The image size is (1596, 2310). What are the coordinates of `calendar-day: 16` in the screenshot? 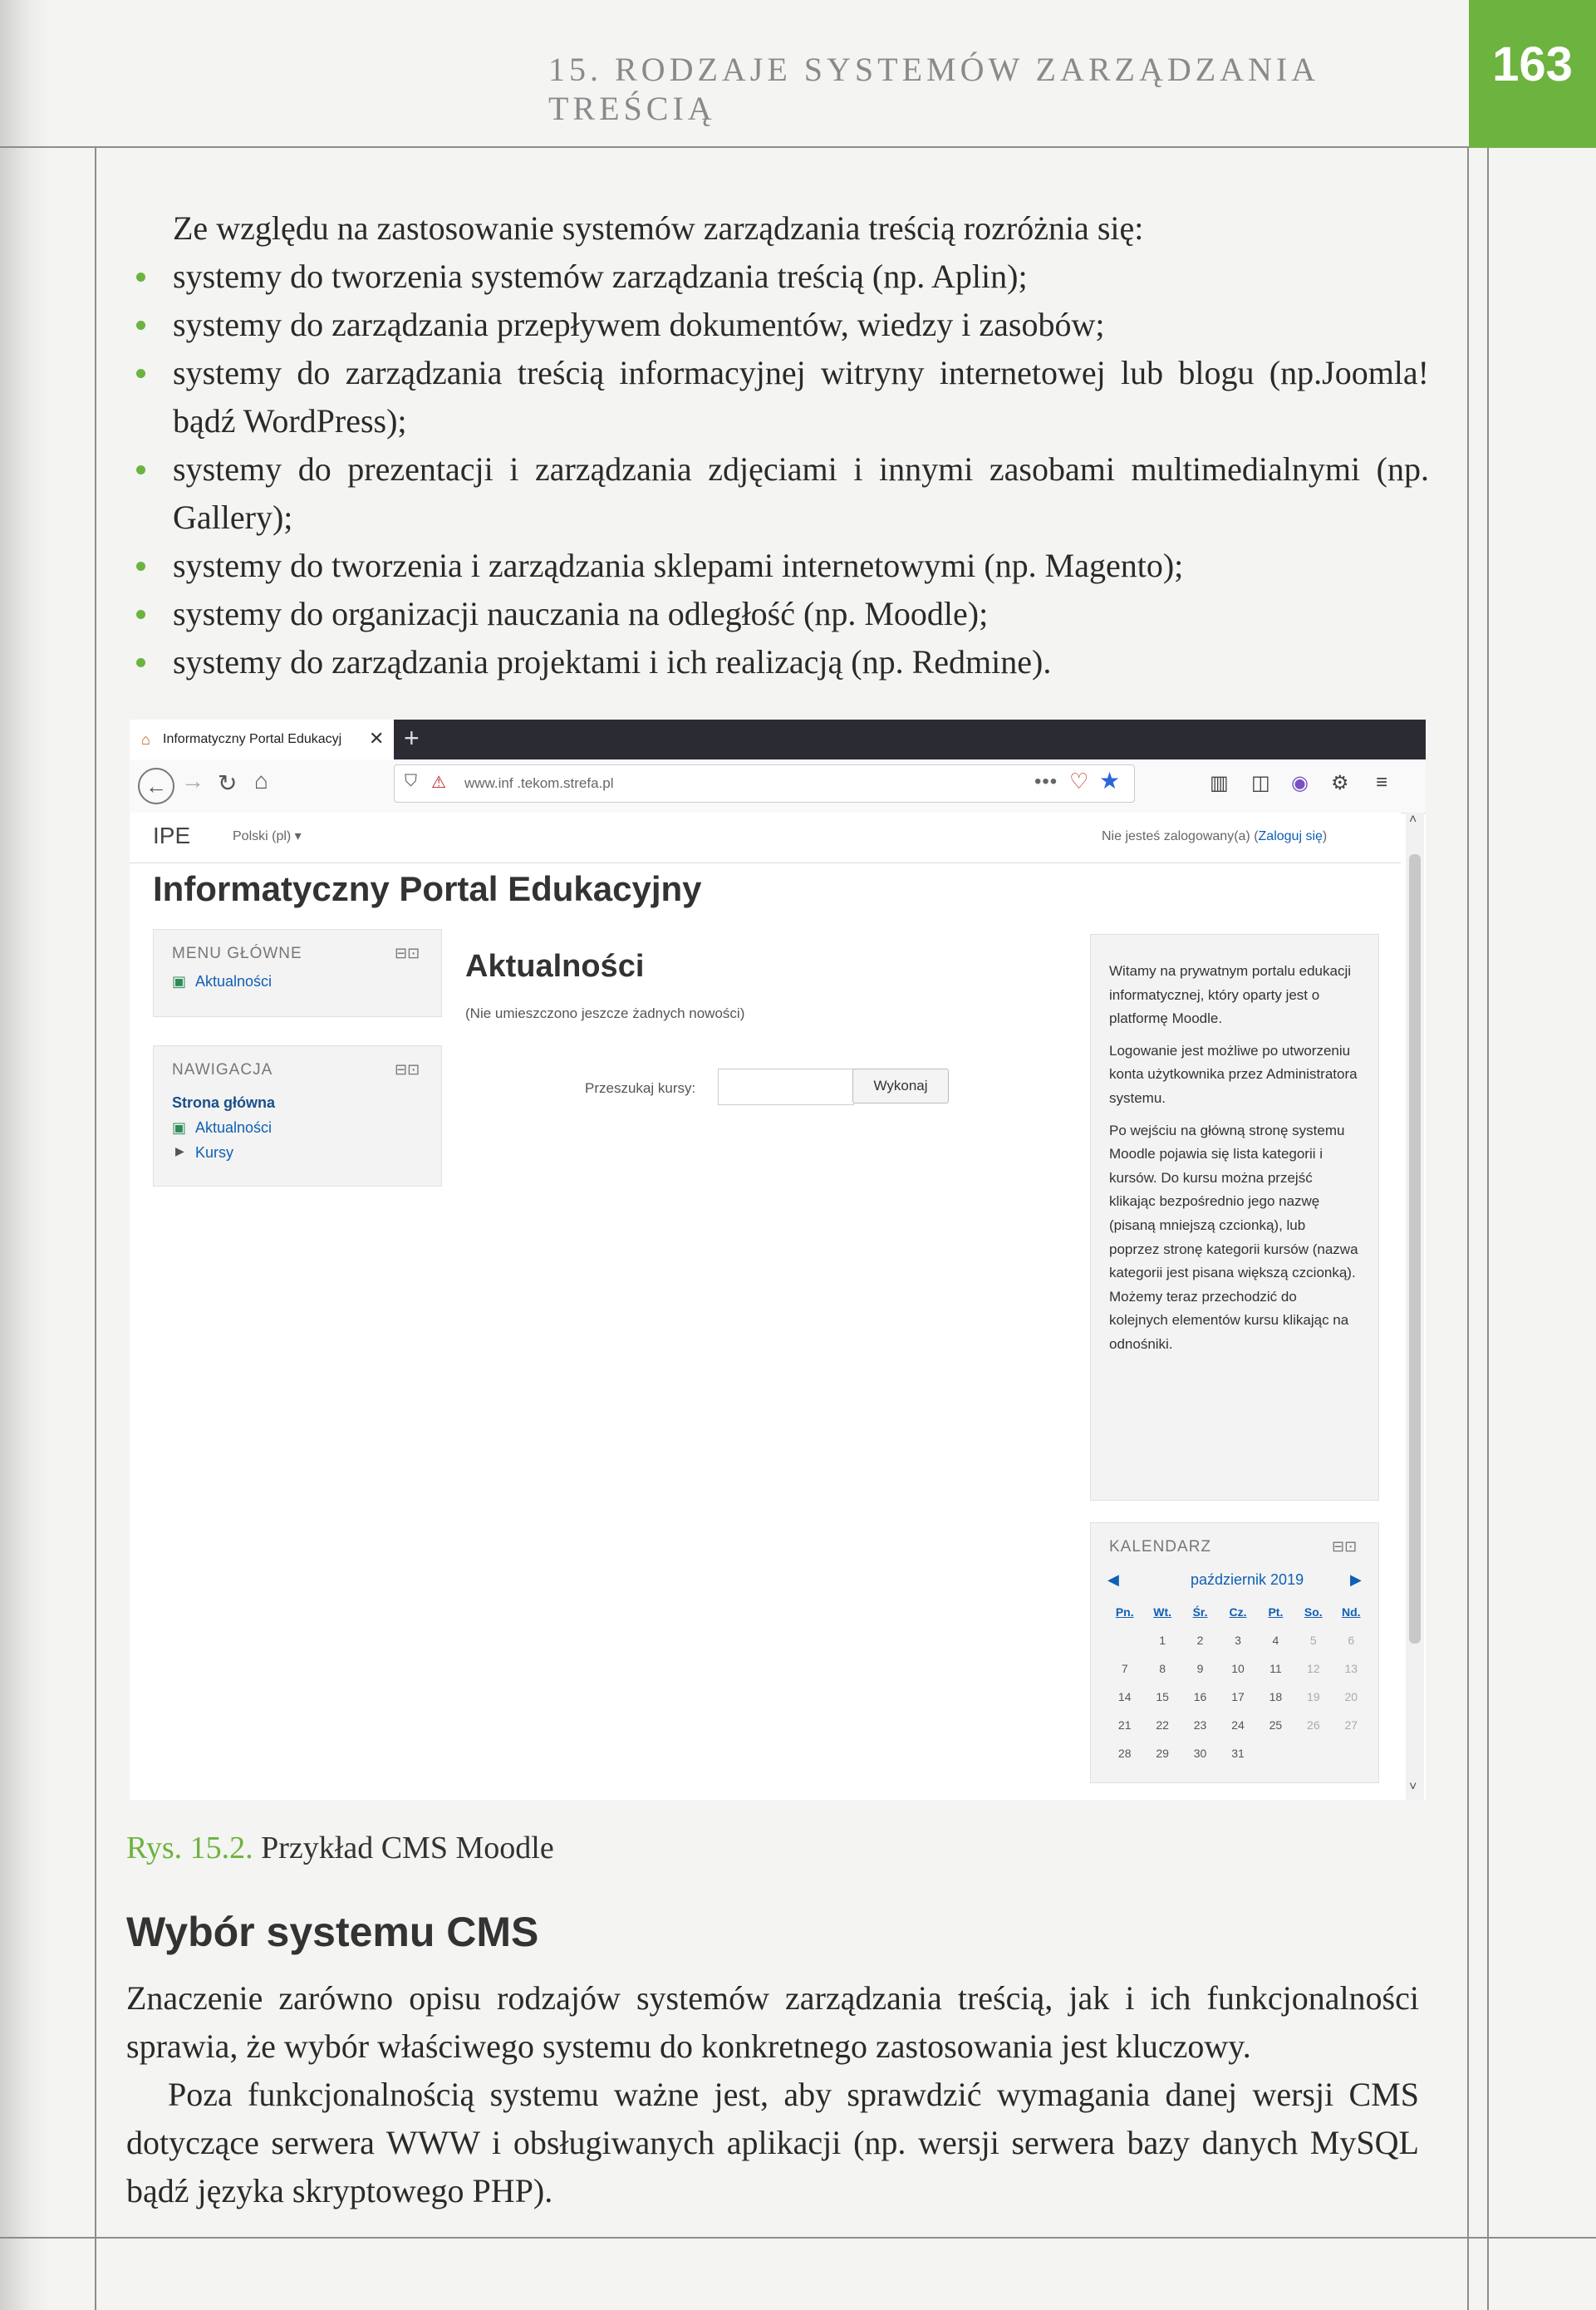 It's located at (1200, 1697).